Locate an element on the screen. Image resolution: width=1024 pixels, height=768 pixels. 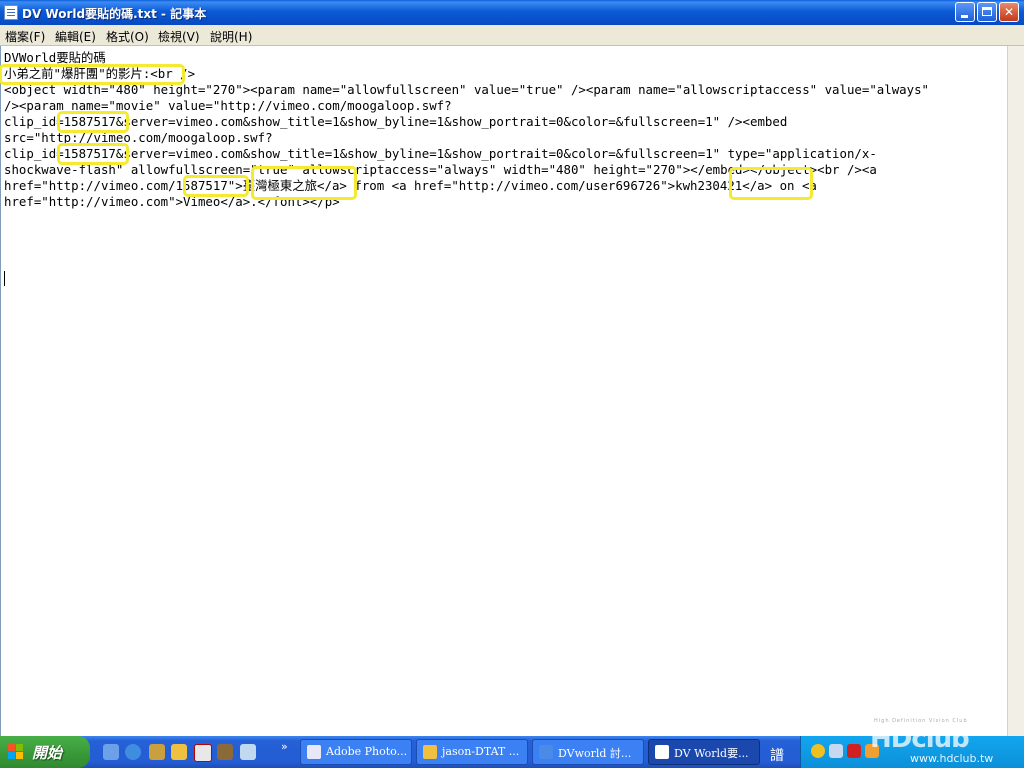
language-indicator: 譜 is located at coordinates (777, 755).